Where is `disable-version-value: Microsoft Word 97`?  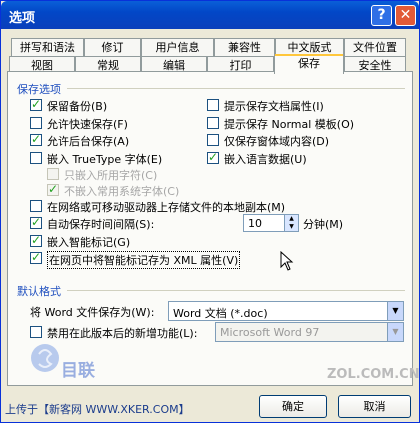 disable-version-value: Microsoft Word 97 is located at coordinates (270, 332).